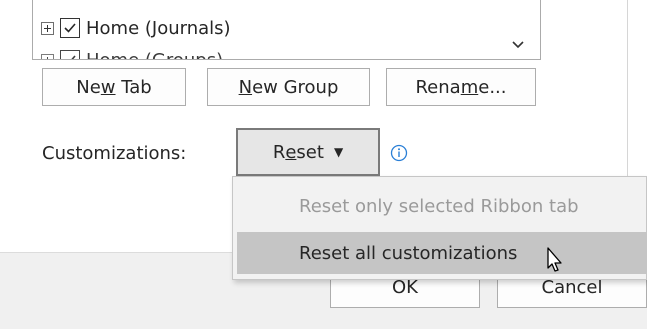 The width and height of the screenshot is (647, 329). What do you see at coordinates (308, 152) in the screenshot?
I see `reset-dropdown-button: Re set ▼` at bounding box center [308, 152].